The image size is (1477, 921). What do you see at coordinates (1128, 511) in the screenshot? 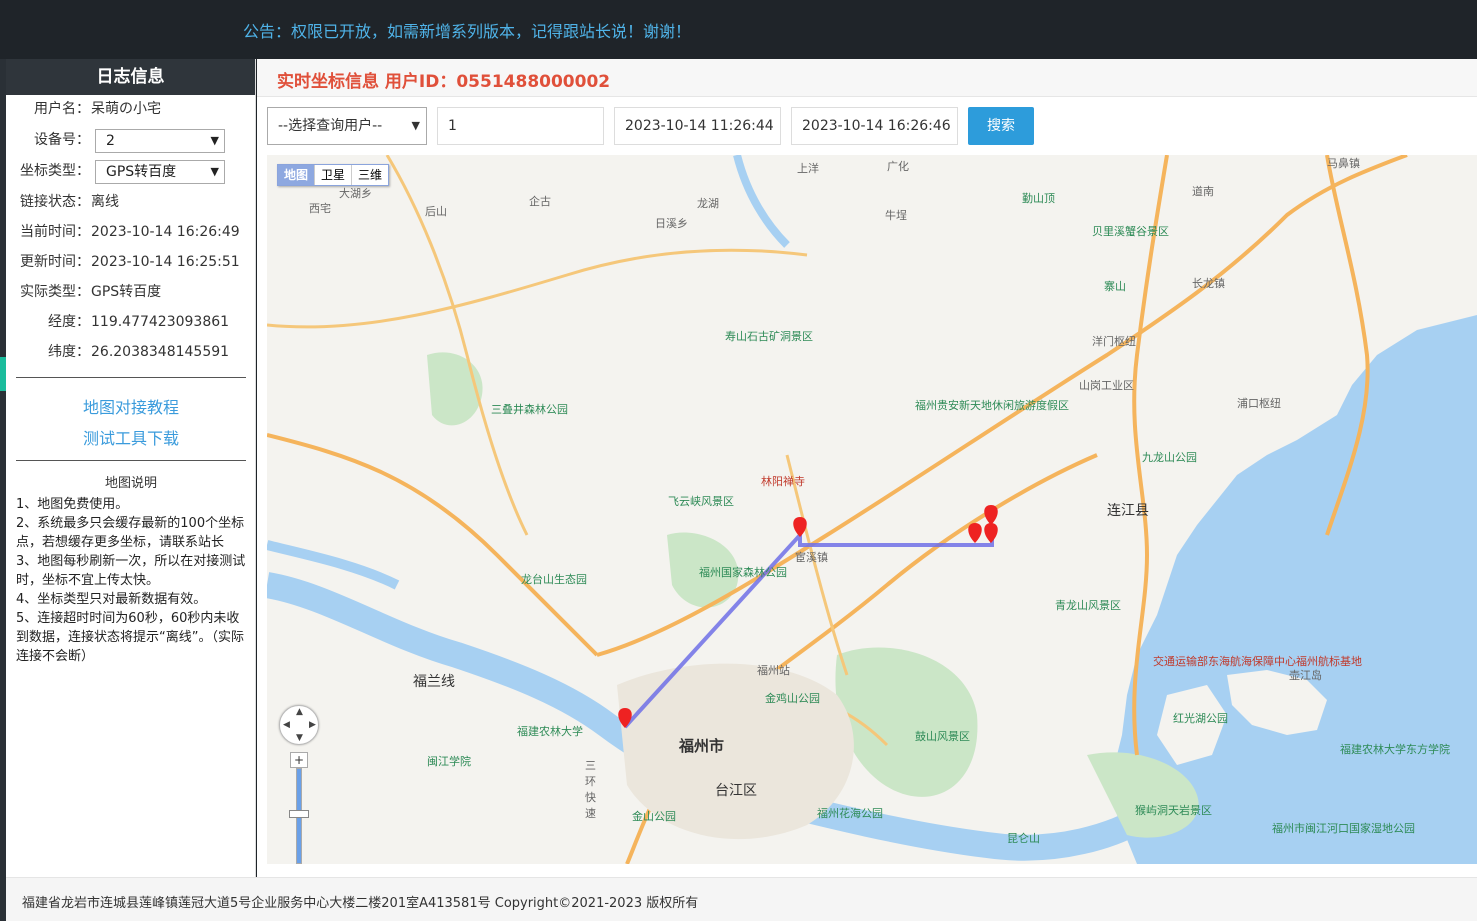
I see `map-label: 连江县` at bounding box center [1128, 511].